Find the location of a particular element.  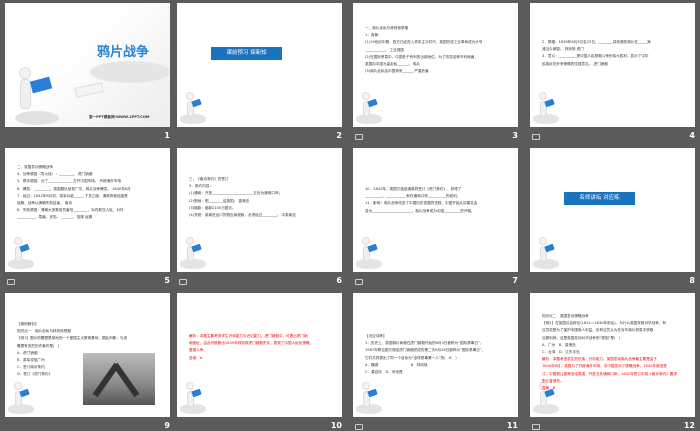

text-line: 1．历史上，英国鸦片商贩在虎门销烟开始的6月3日被称为“国际禁毒日”， is located at coordinates (424, 343).